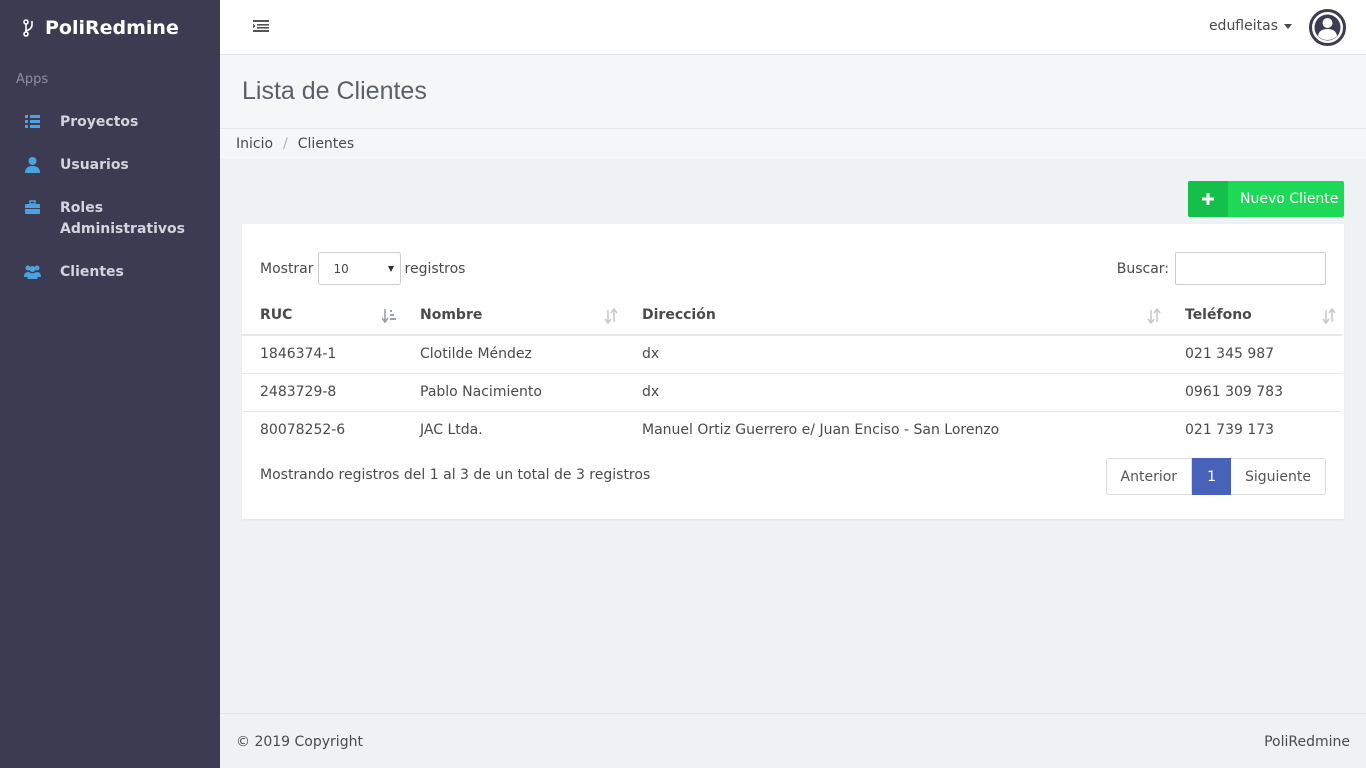  What do you see at coordinates (359, 268) in the screenshot?
I see `page-length-select: 10` at bounding box center [359, 268].